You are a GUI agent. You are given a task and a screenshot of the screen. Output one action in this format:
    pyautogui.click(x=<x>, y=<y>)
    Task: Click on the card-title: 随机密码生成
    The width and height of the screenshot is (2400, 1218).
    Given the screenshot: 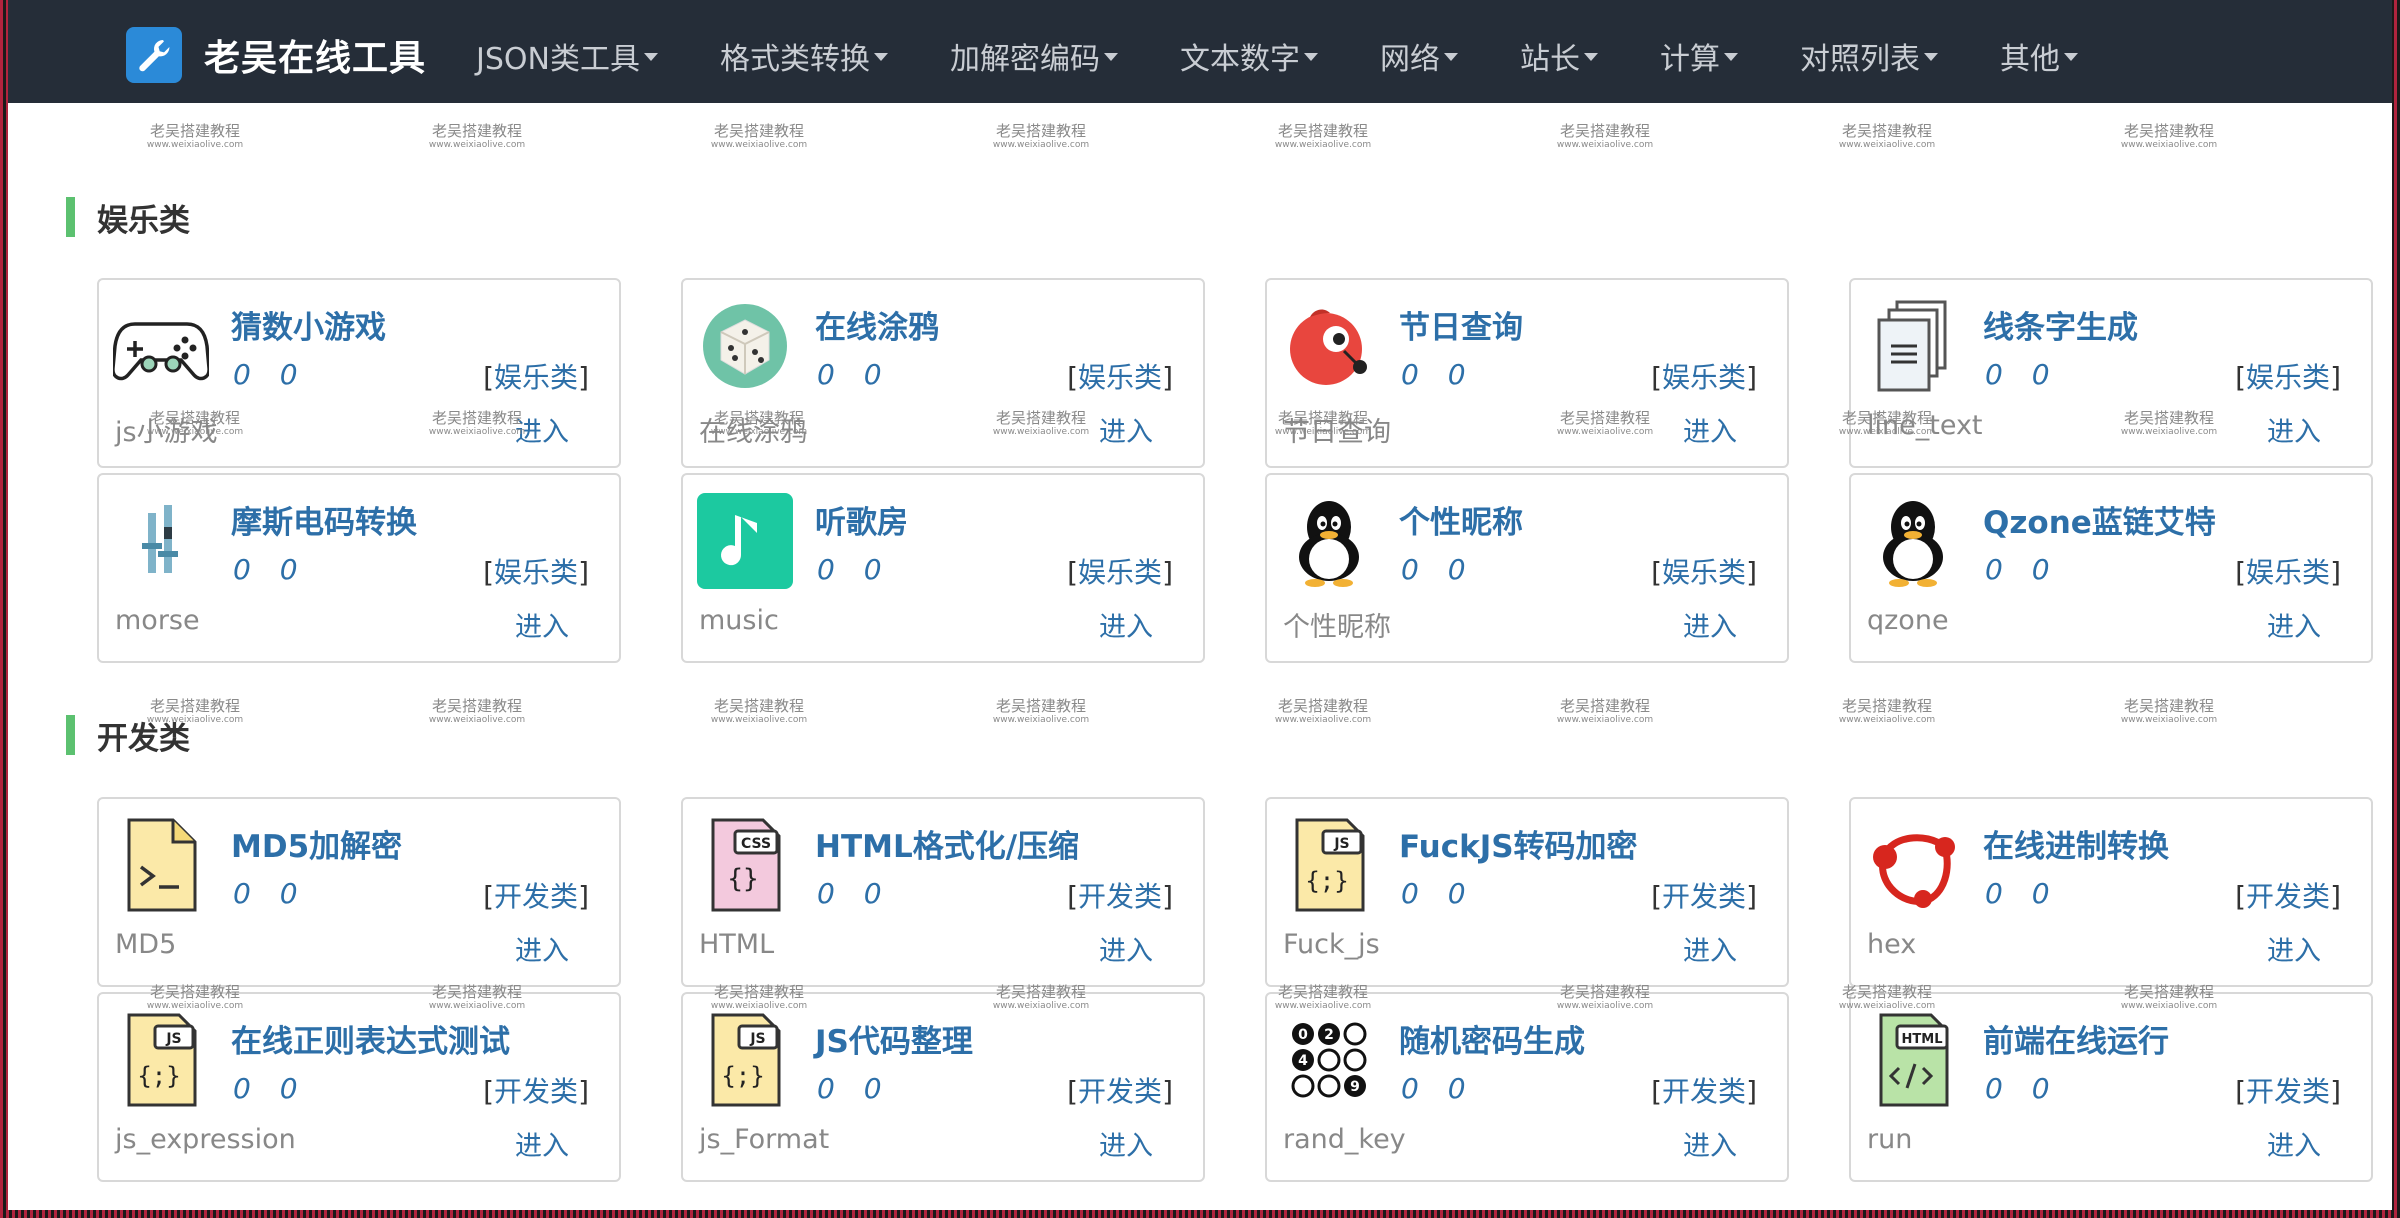 What is the action you would take?
    pyautogui.click(x=1492, y=1038)
    